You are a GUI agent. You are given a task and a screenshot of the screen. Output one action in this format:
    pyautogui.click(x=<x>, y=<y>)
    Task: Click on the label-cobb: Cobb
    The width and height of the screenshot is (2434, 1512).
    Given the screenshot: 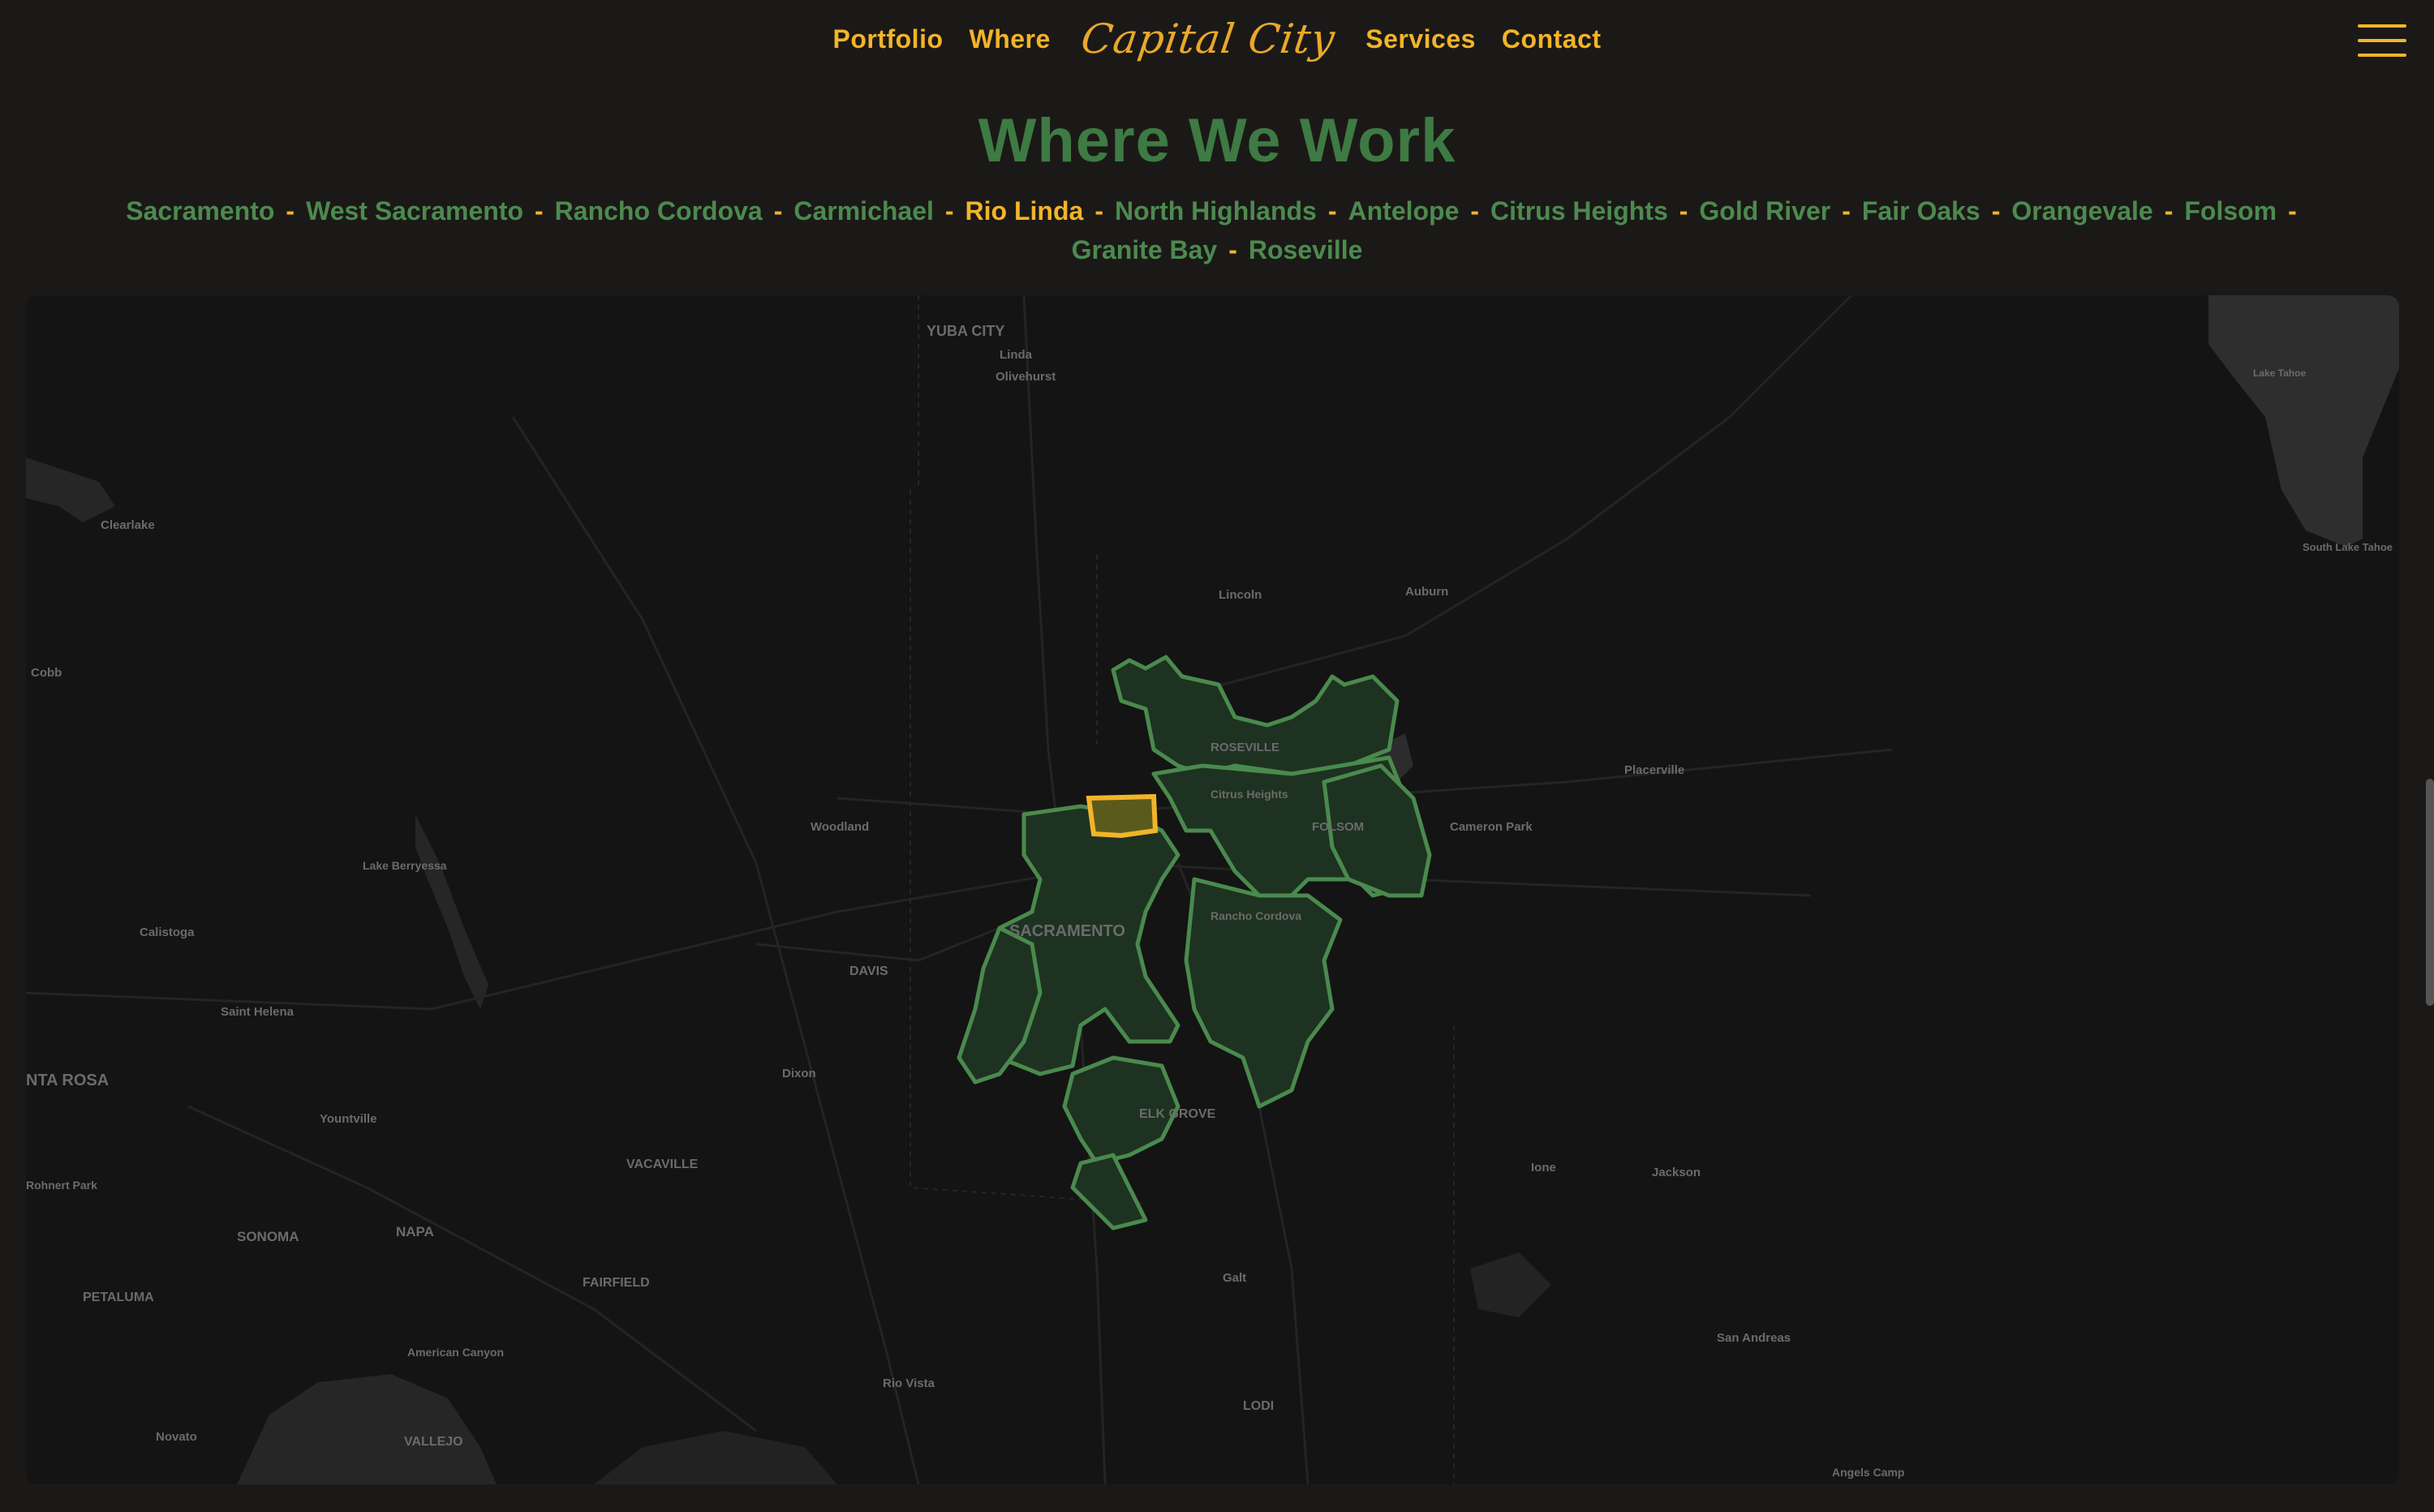 What is the action you would take?
    pyautogui.click(x=46, y=673)
    